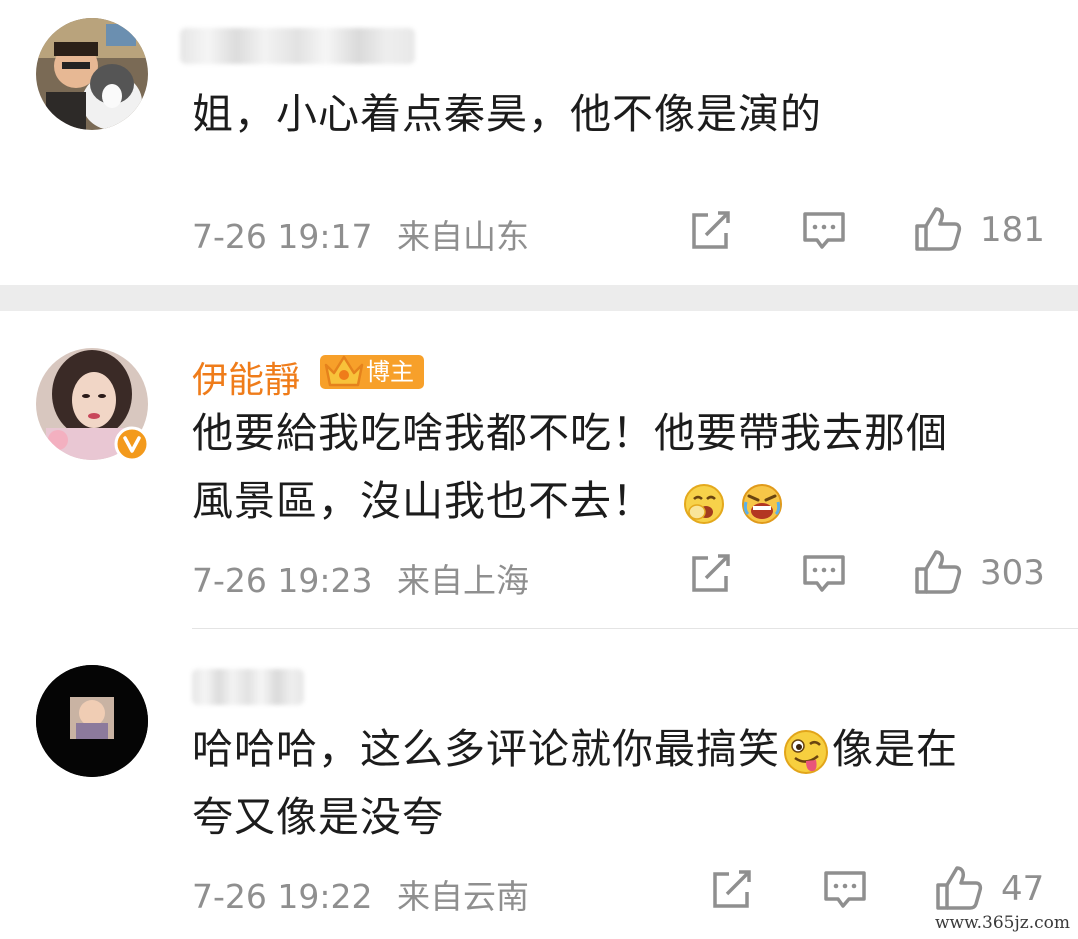 The height and width of the screenshot is (939, 1078). Describe the element at coordinates (762, 504) in the screenshot. I see `crying-emoji` at that location.